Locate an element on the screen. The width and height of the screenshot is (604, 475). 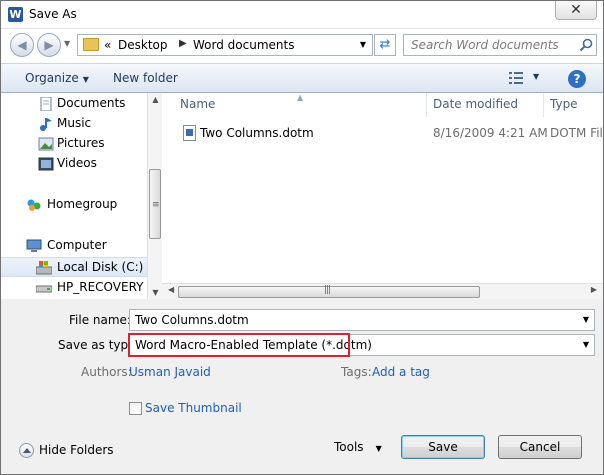
nav-label-music: Music is located at coordinates (74, 123).